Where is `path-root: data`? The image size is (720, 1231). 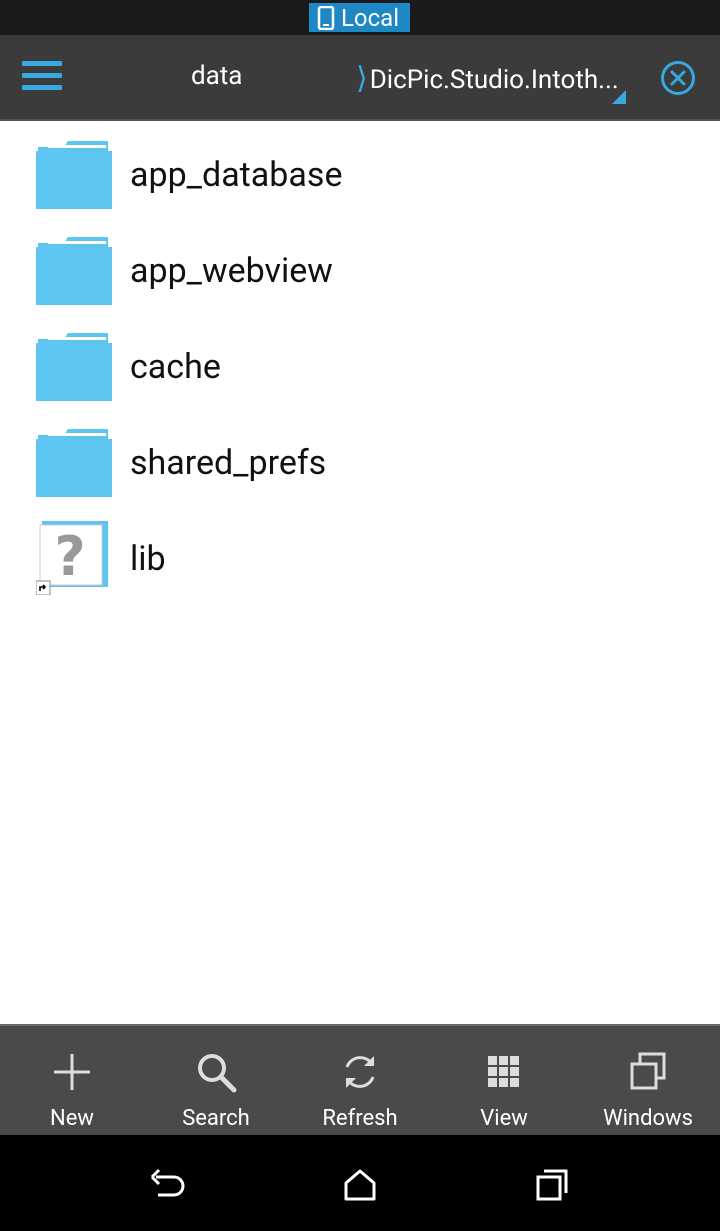
path-root: data is located at coordinates (216, 76).